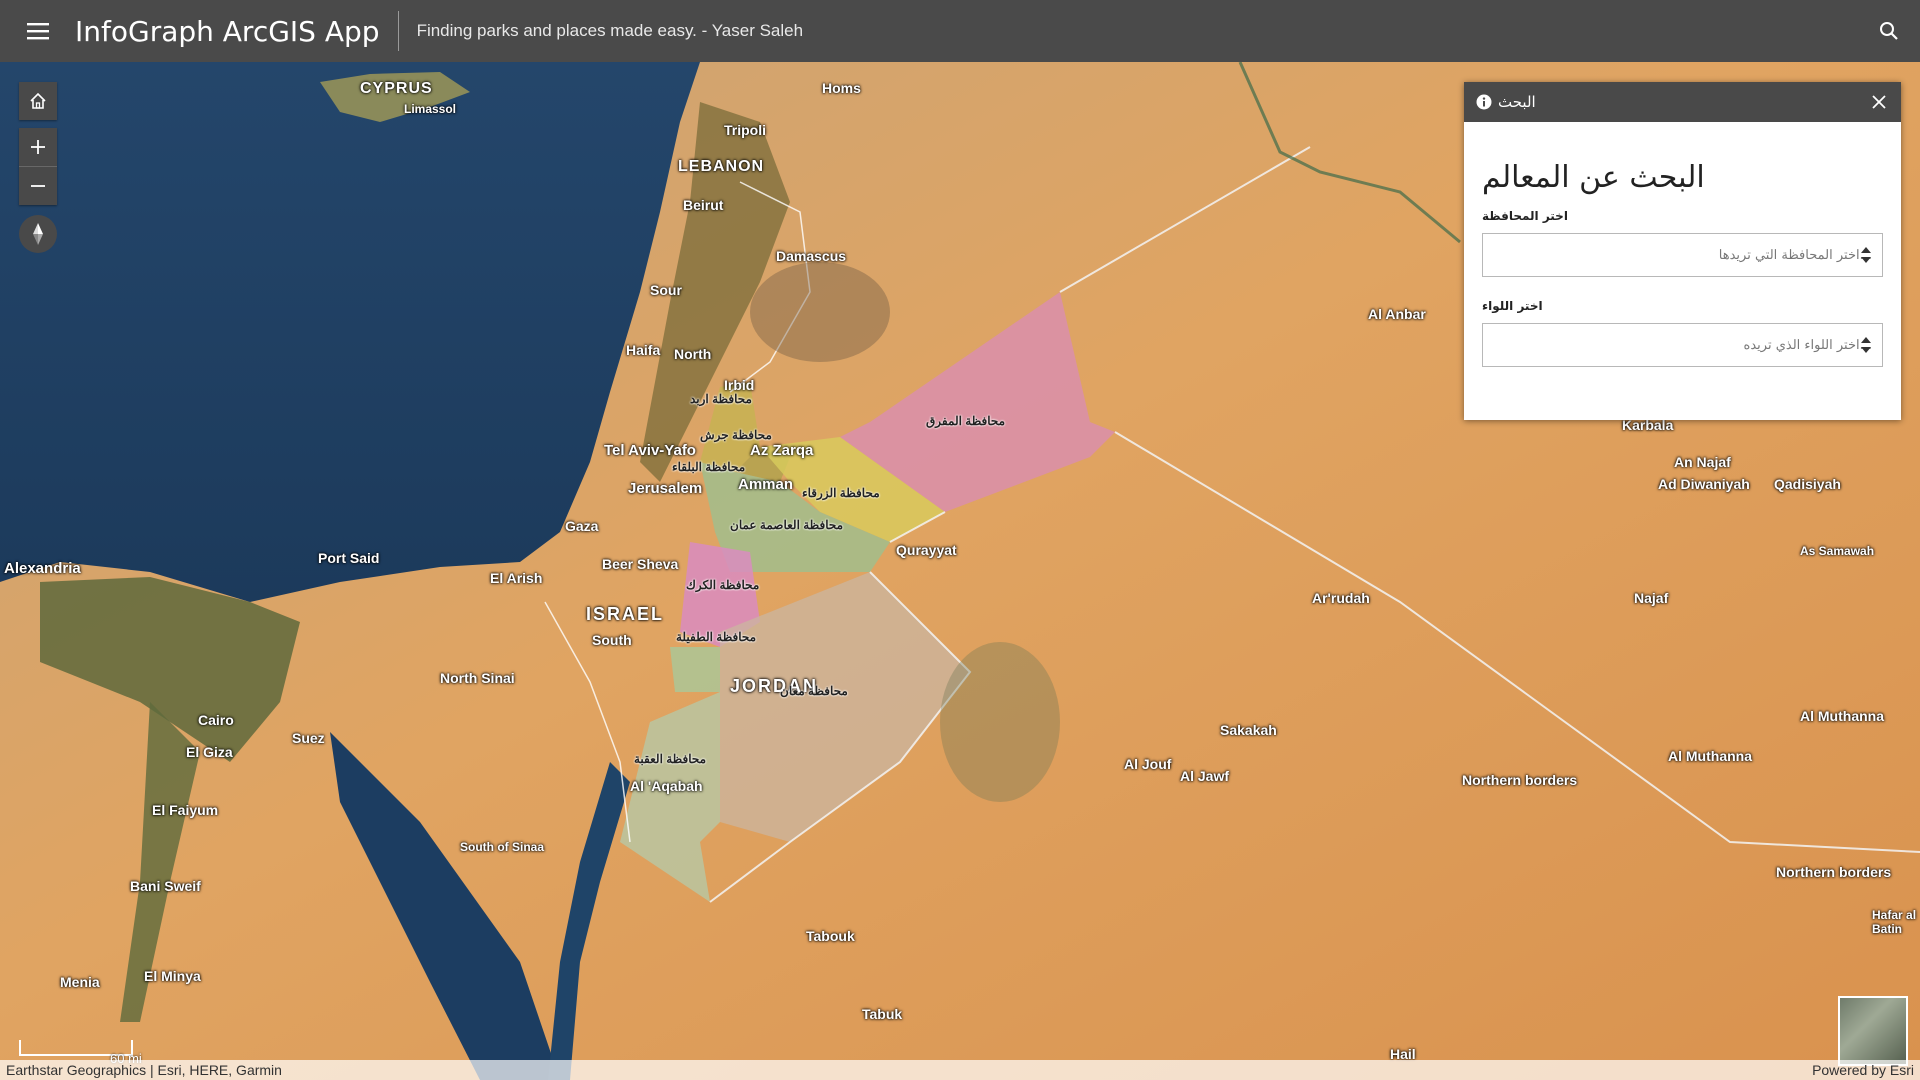  What do you see at coordinates (882, 1014) in the screenshot?
I see `label-tabuk: Tabuk` at bounding box center [882, 1014].